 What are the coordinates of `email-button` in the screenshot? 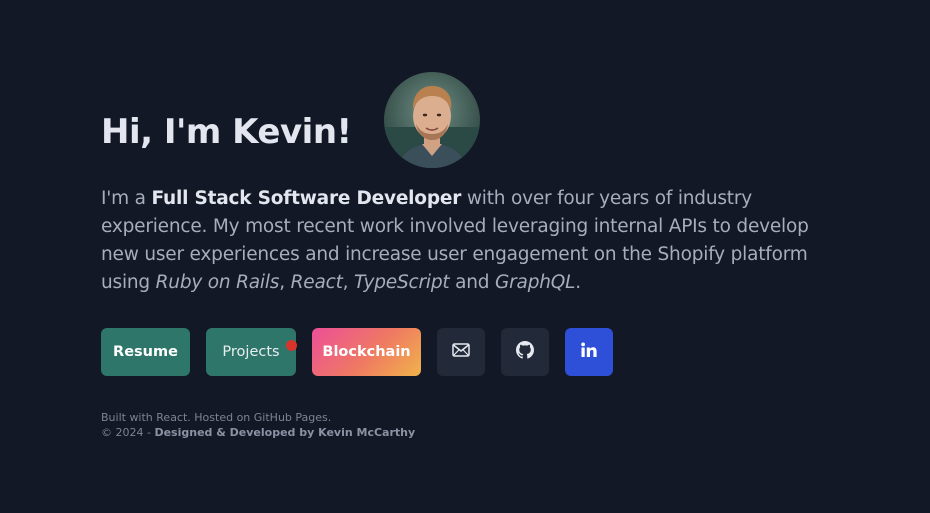 It's located at (461, 352).